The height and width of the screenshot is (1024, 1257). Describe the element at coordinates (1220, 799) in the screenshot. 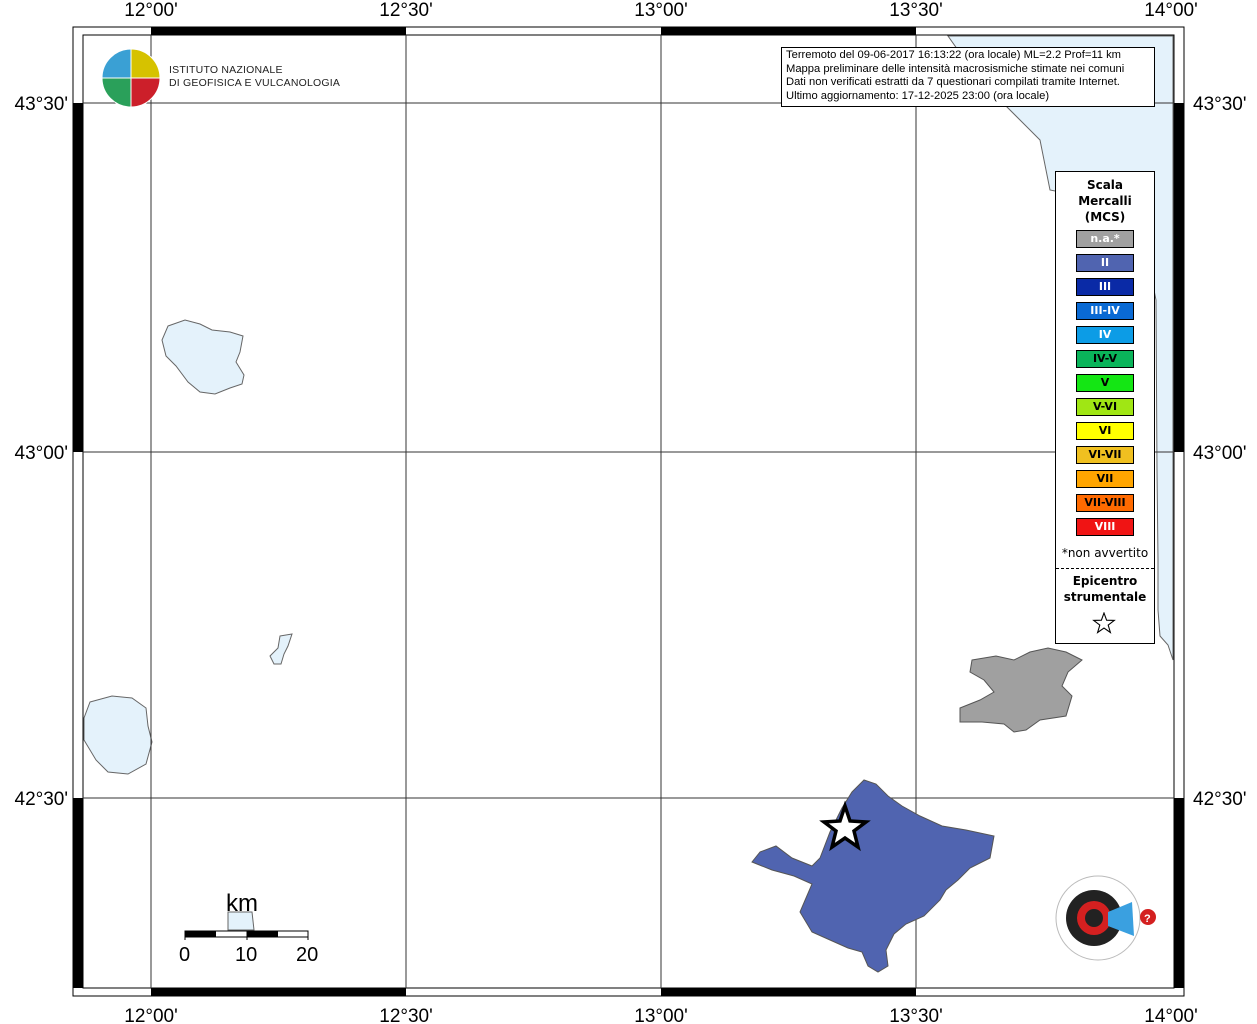

I see `lat-label-right-2: 42°30'` at that location.